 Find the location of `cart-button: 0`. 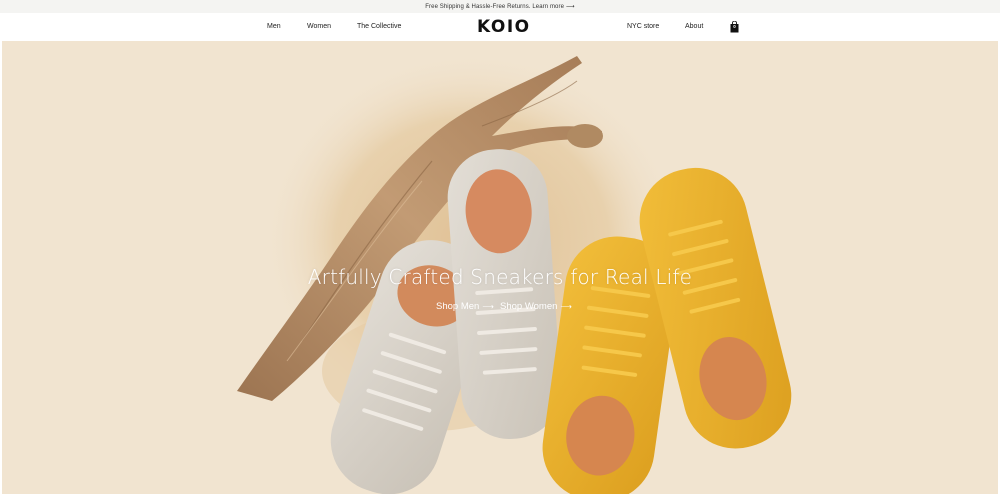

cart-button: 0 is located at coordinates (734, 26).